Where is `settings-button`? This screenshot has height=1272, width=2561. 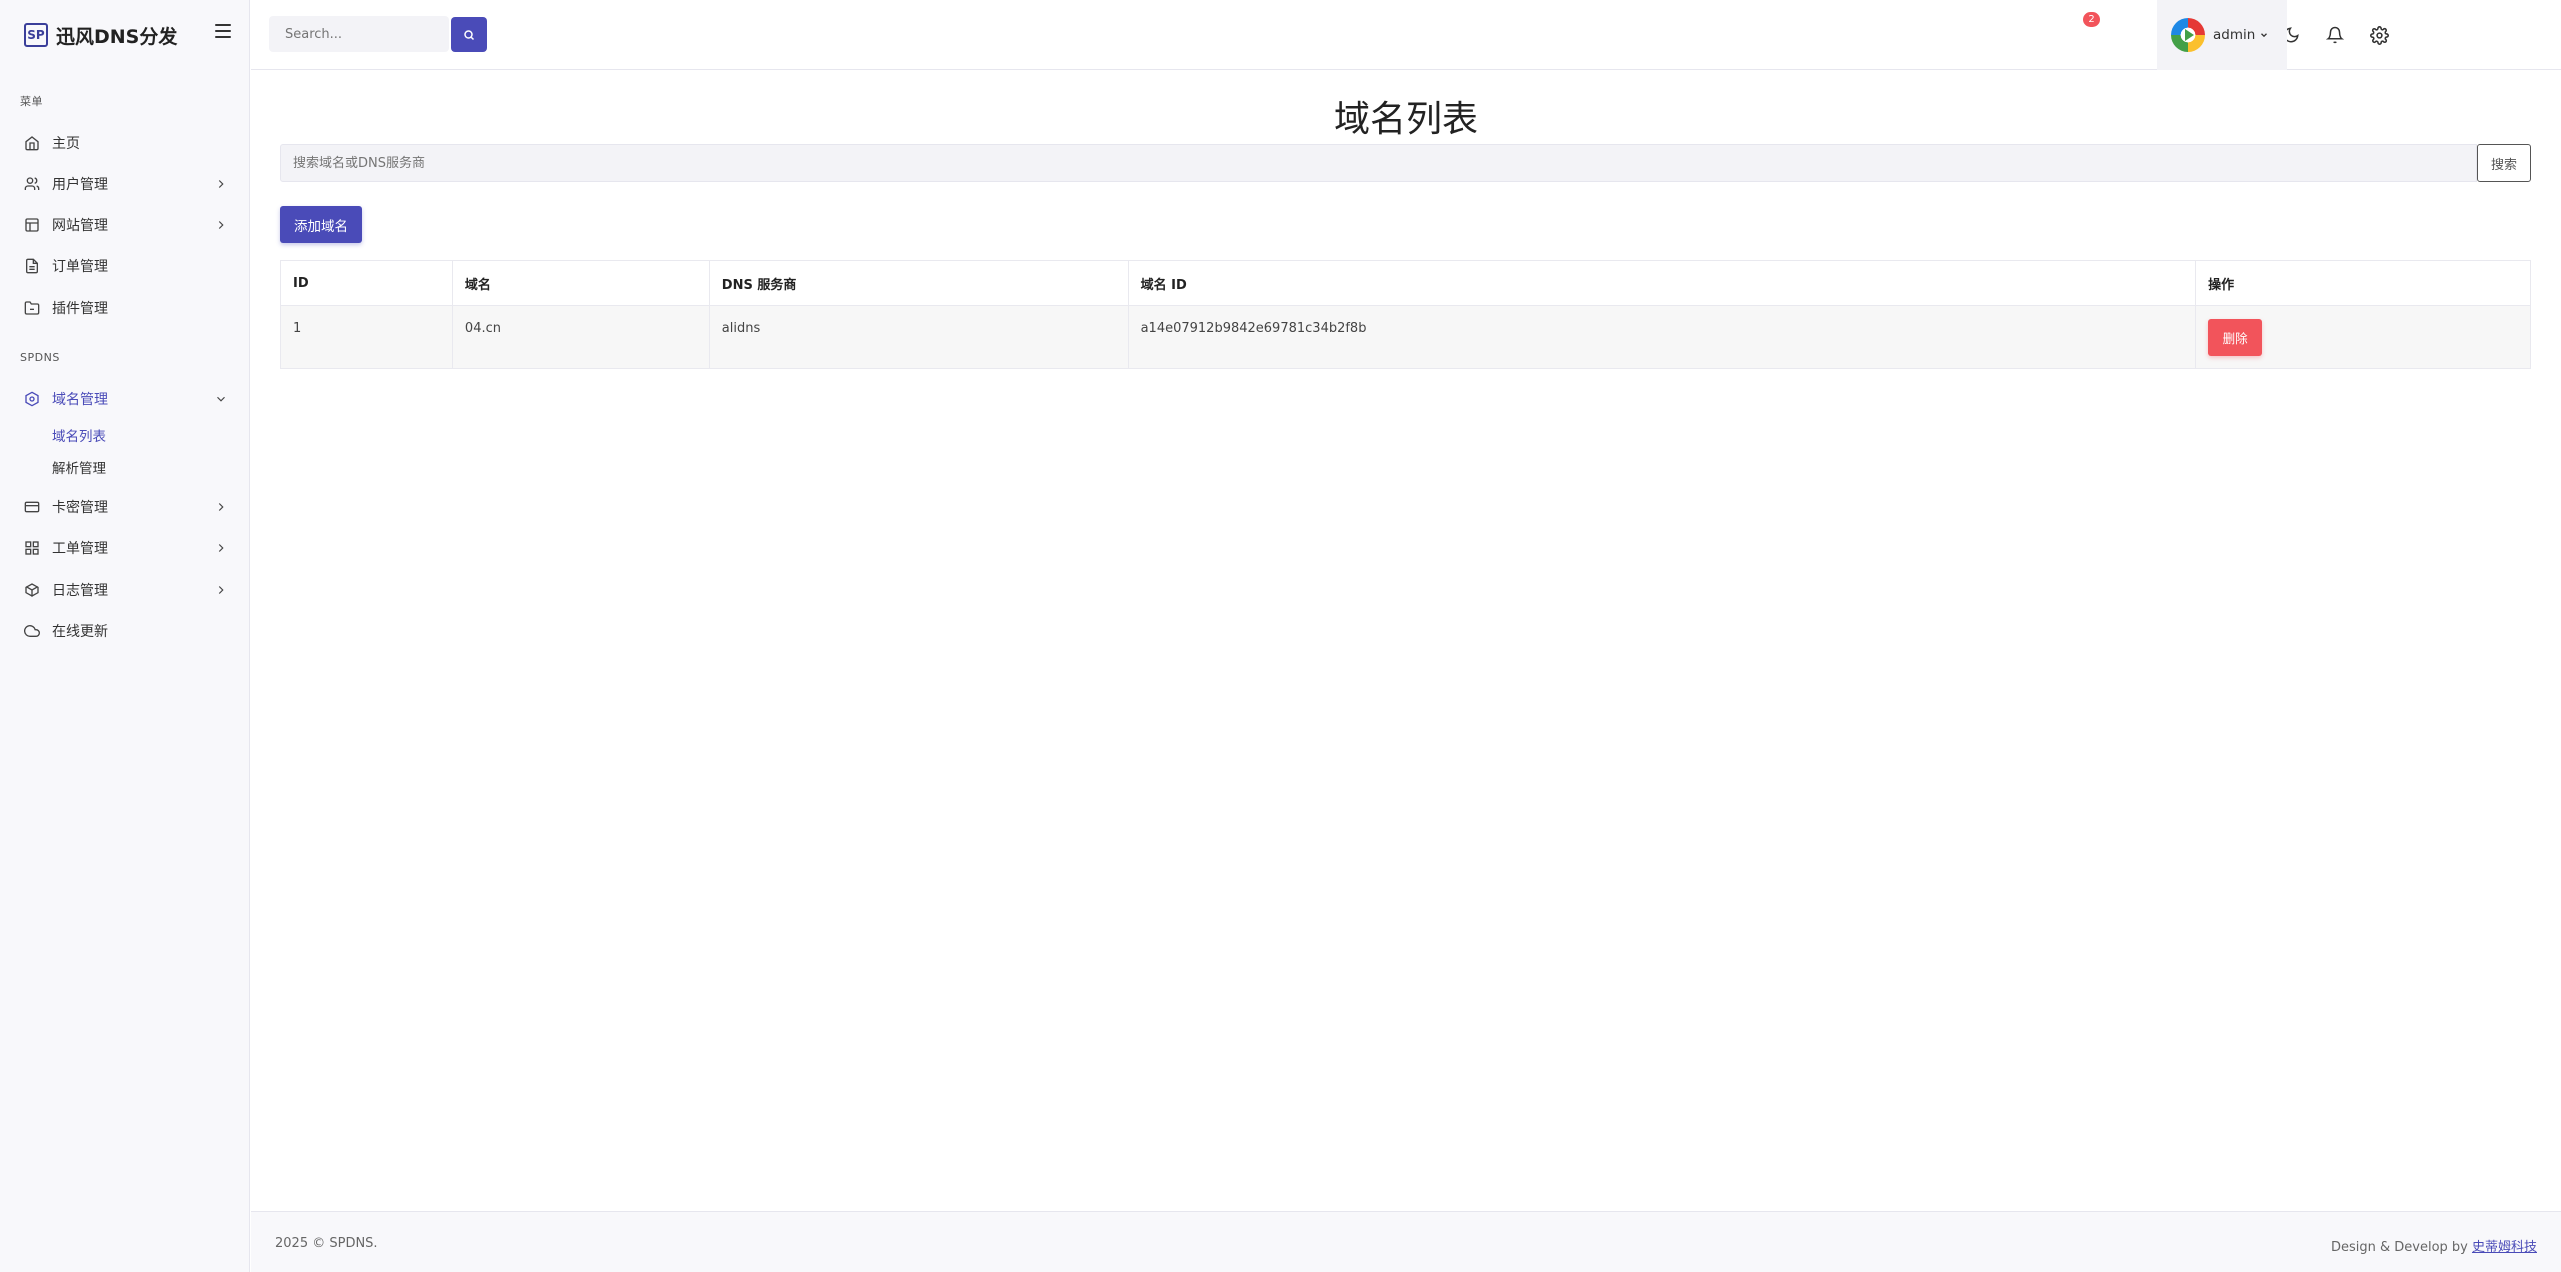 settings-button is located at coordinates (2379, 35).